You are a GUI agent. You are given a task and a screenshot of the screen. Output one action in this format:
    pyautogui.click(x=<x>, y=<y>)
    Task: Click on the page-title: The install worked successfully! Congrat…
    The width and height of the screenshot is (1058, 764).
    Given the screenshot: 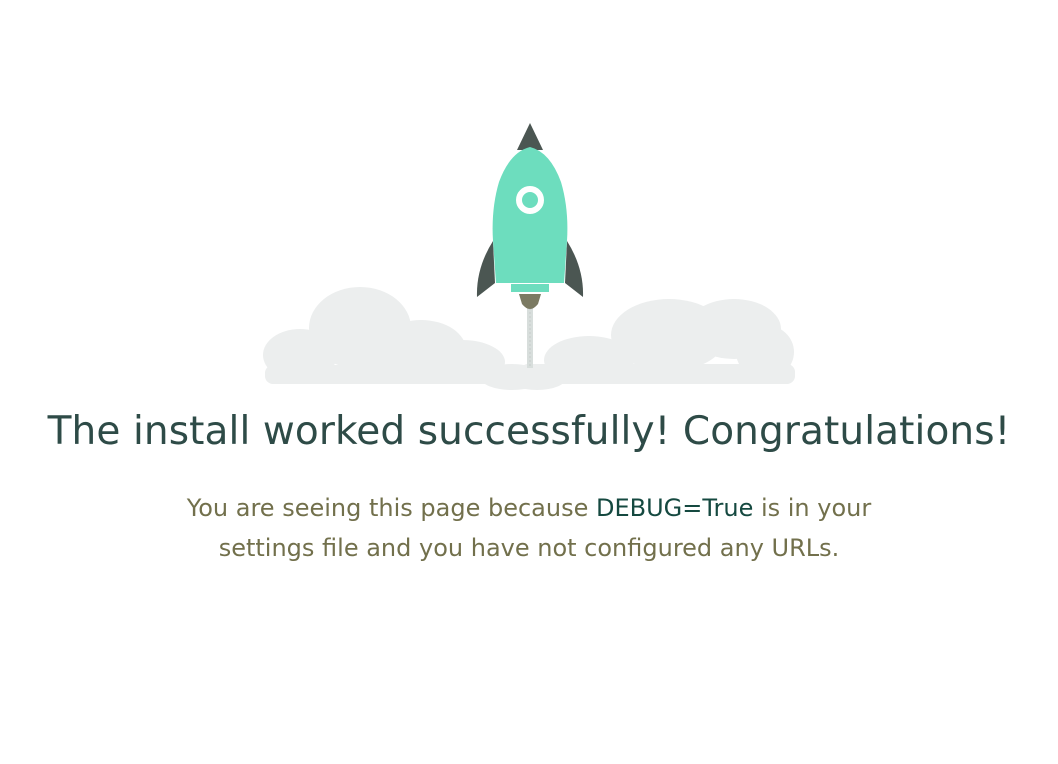 What is the action you would take?
    pyautogui.click(x=529, y=431)
    